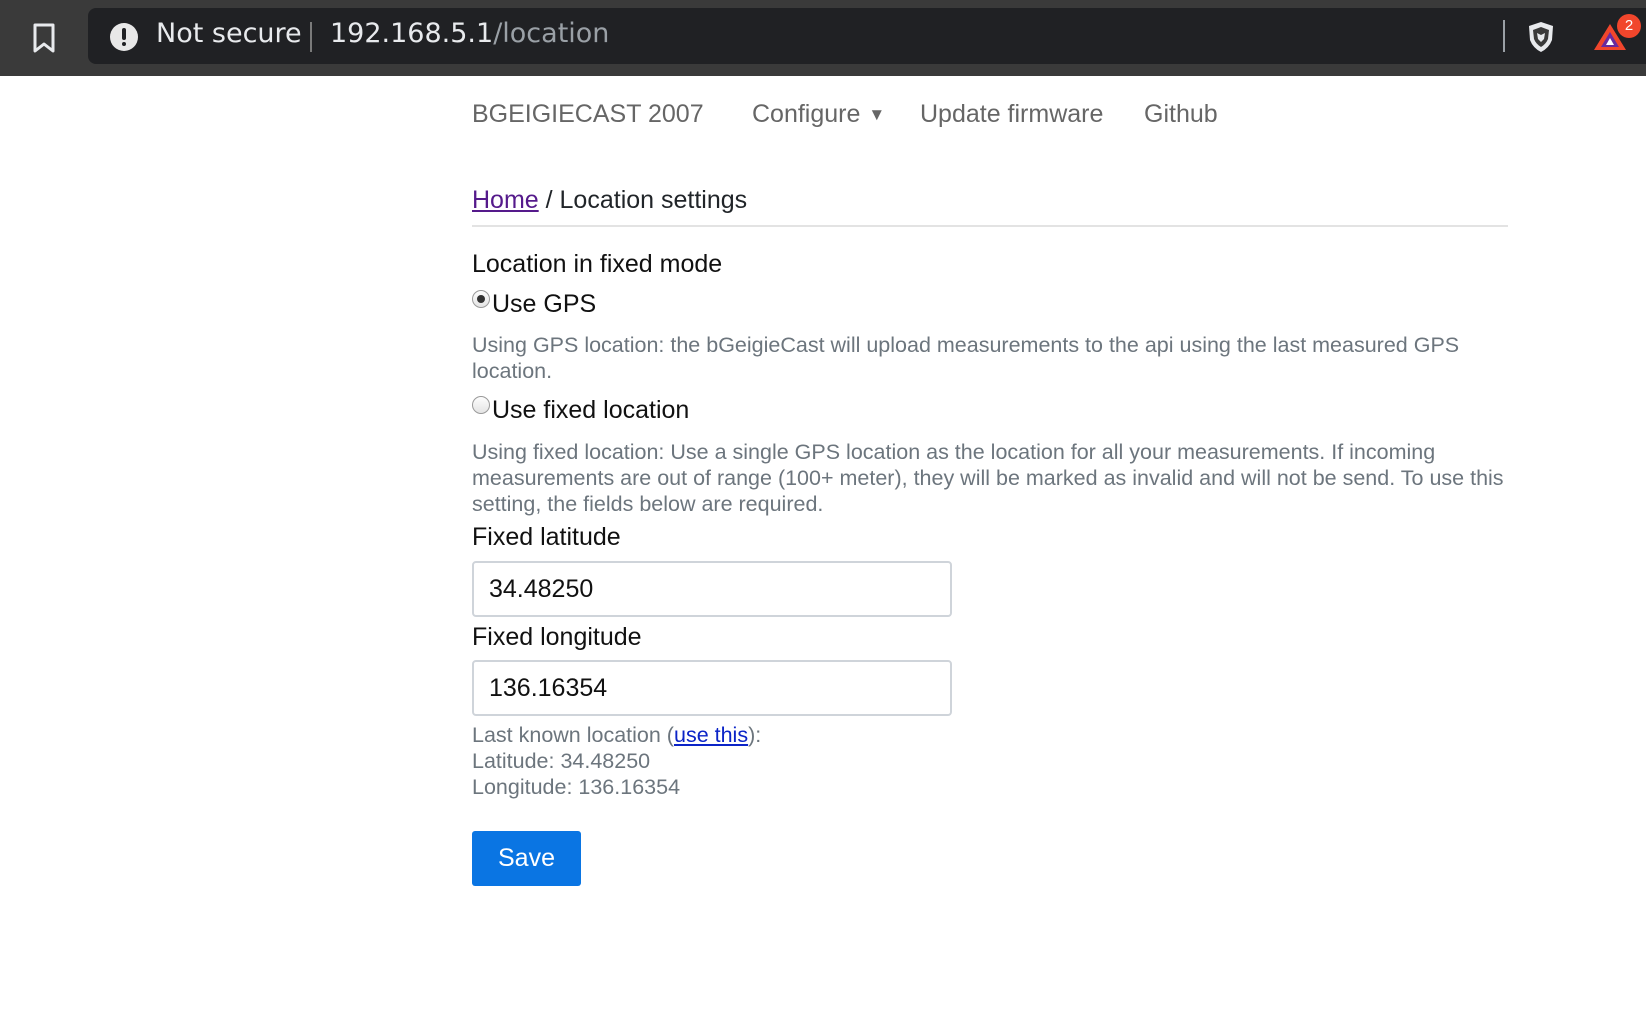 The image size is (1646, 1010). Describe the element at coordinates (44, 38) in the screenshot. I see `bookmark-icon` at that location.